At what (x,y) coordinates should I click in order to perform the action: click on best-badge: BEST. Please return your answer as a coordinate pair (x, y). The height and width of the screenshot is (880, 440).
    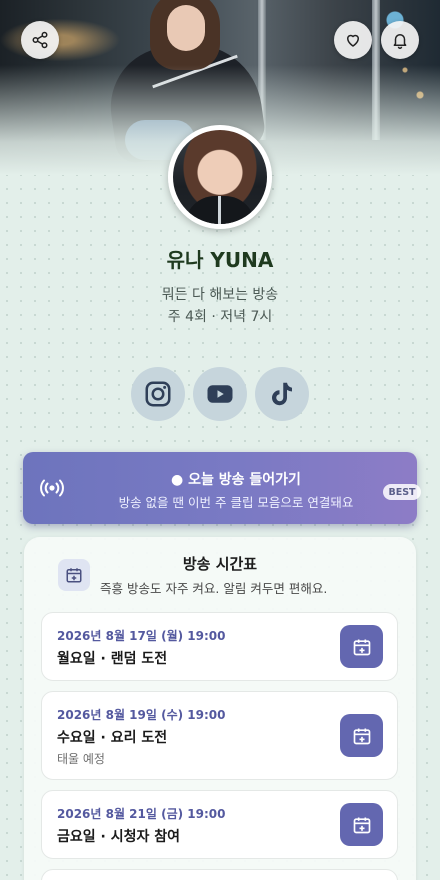
    Looking at the image, I should click on (402, 492).